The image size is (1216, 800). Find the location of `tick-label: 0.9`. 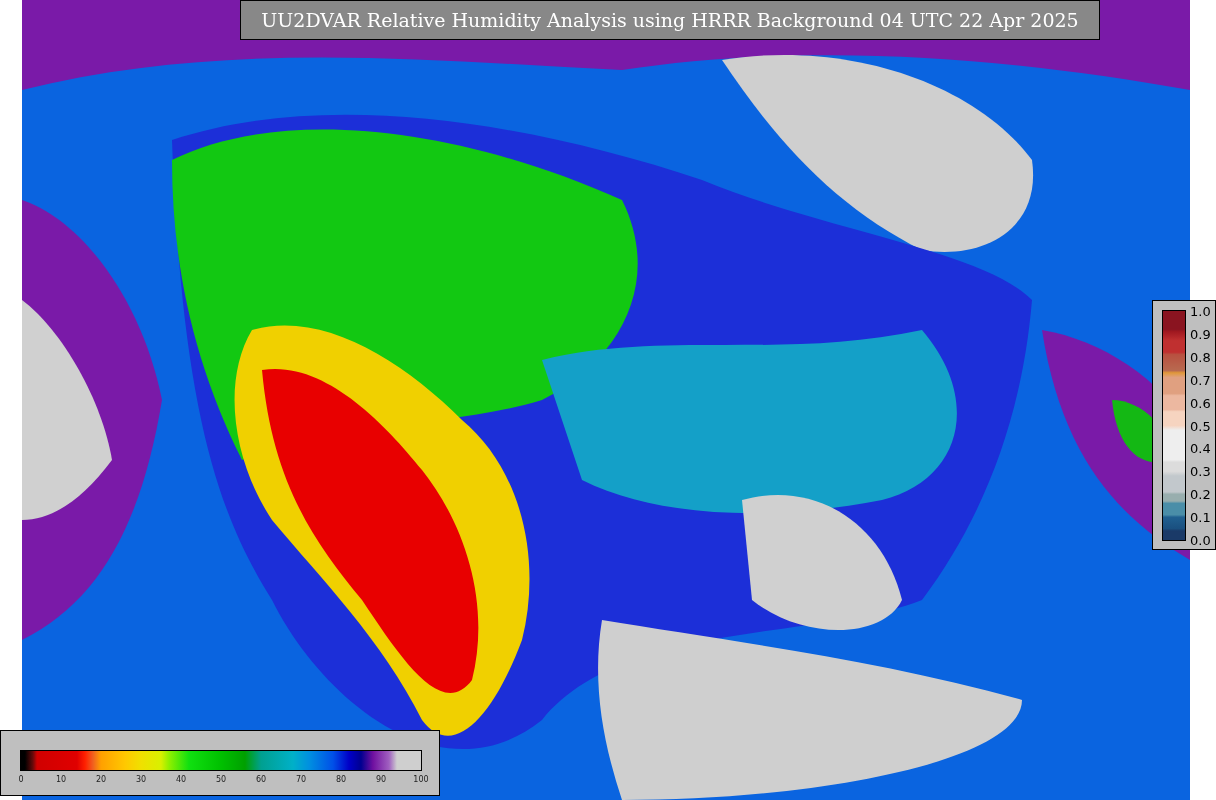

tick-label: 0.9 is located at coordinates (1200, 334).